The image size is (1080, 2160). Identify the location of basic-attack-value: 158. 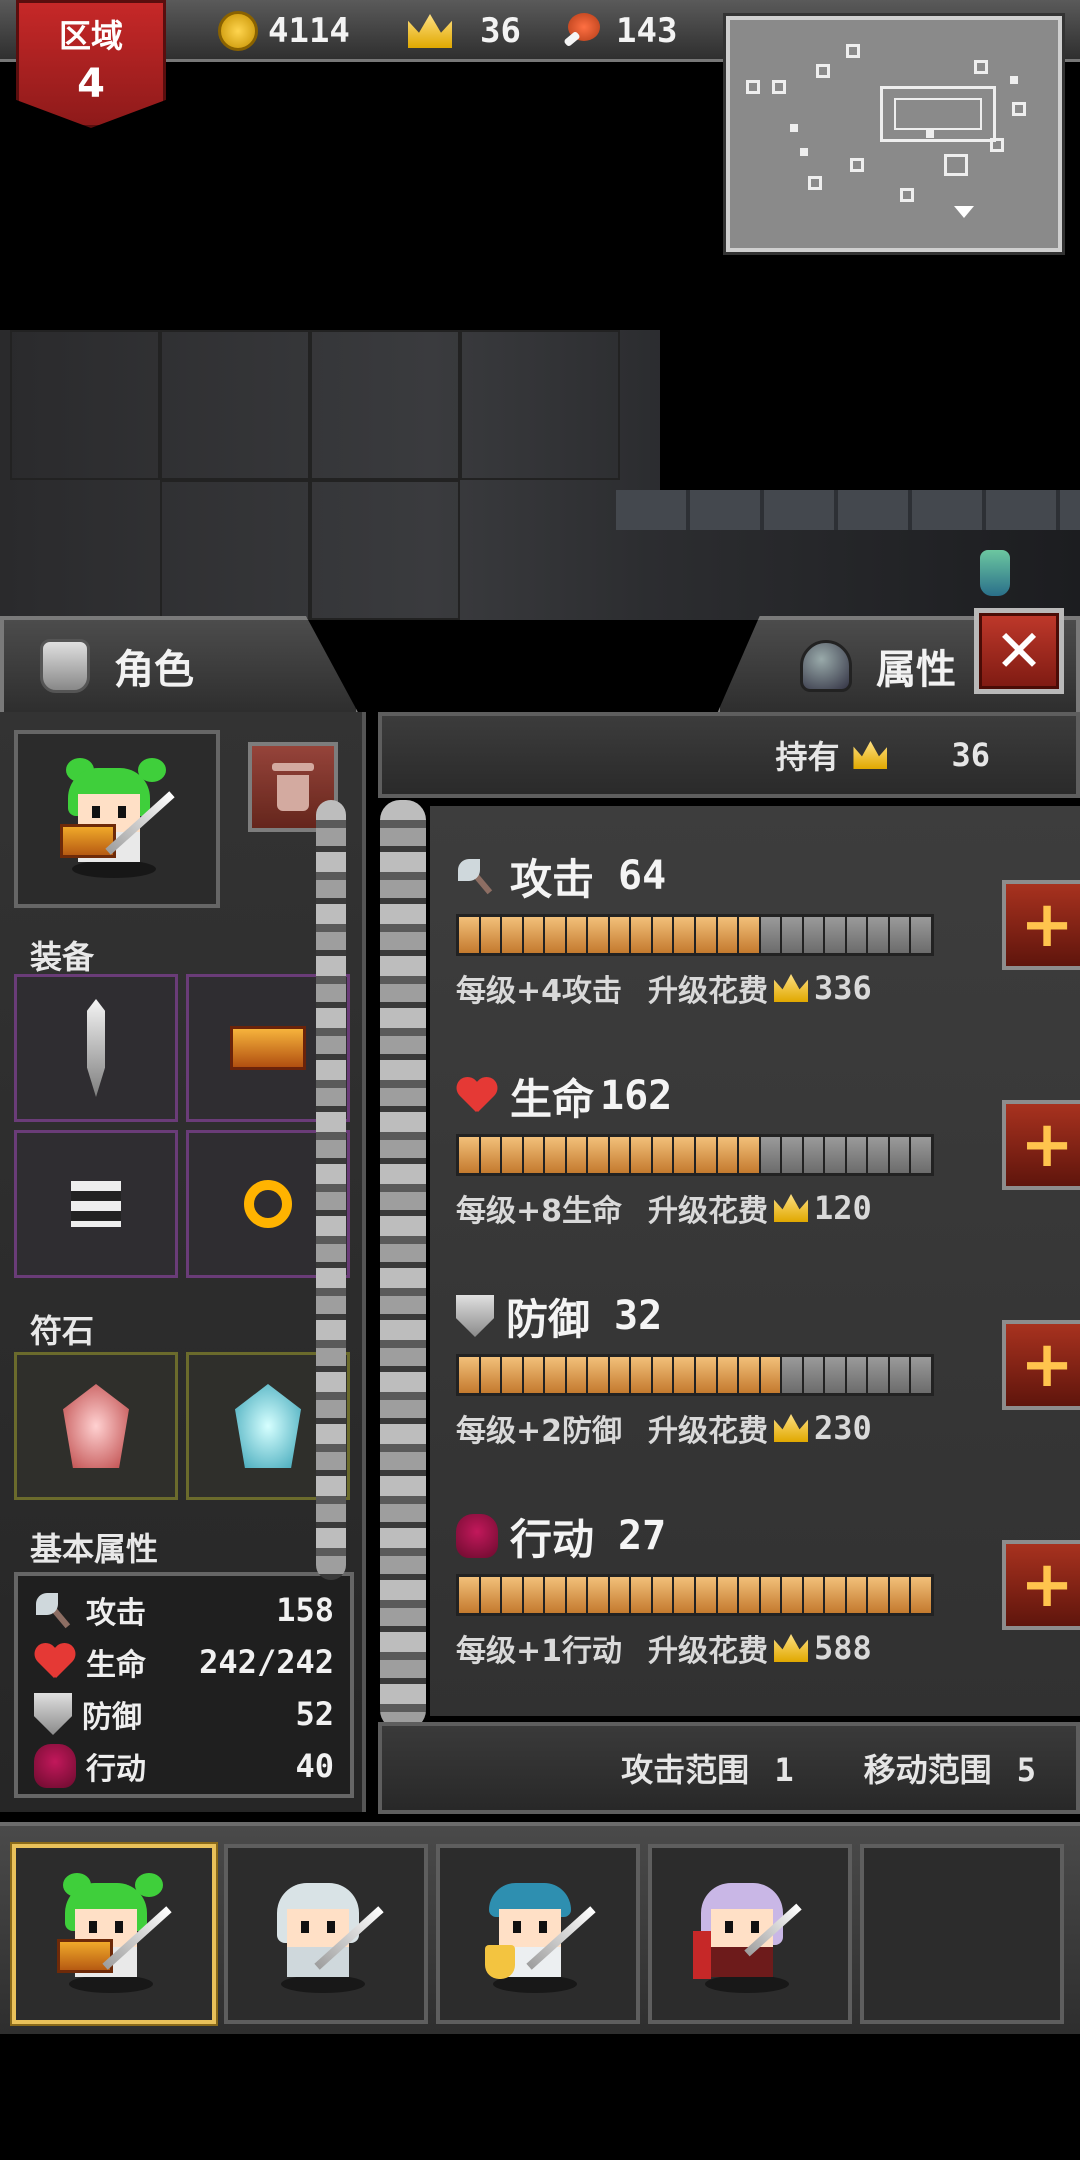
(305, 1610).